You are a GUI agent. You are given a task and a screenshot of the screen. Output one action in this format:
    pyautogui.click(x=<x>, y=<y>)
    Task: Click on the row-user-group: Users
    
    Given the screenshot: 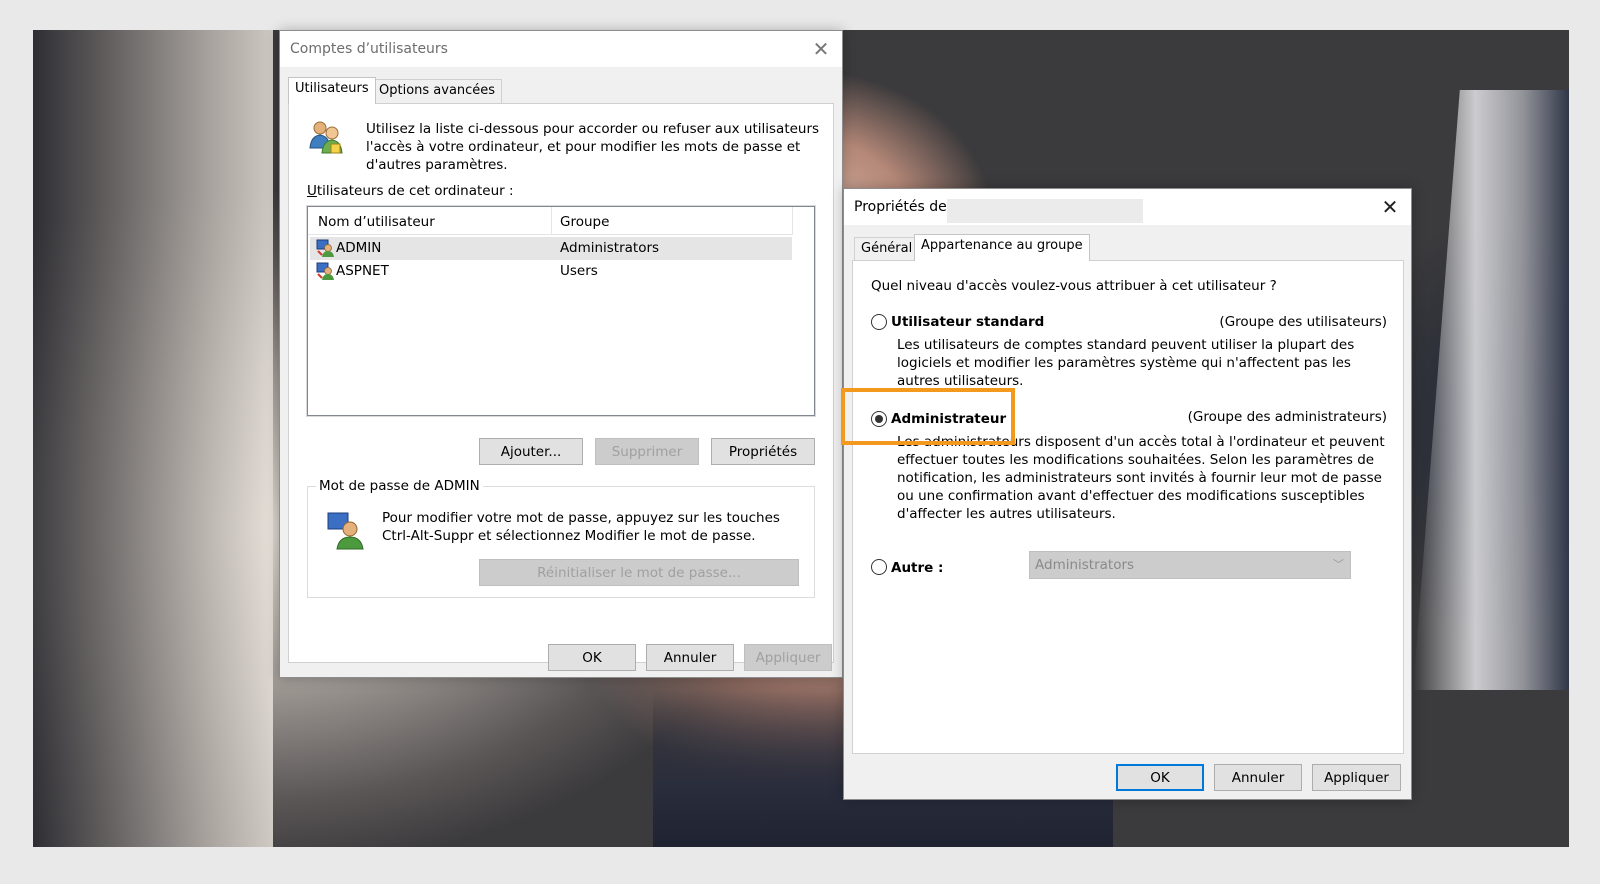 What is the action you would take?
    pyautogui.click(x=579, y=271)
    